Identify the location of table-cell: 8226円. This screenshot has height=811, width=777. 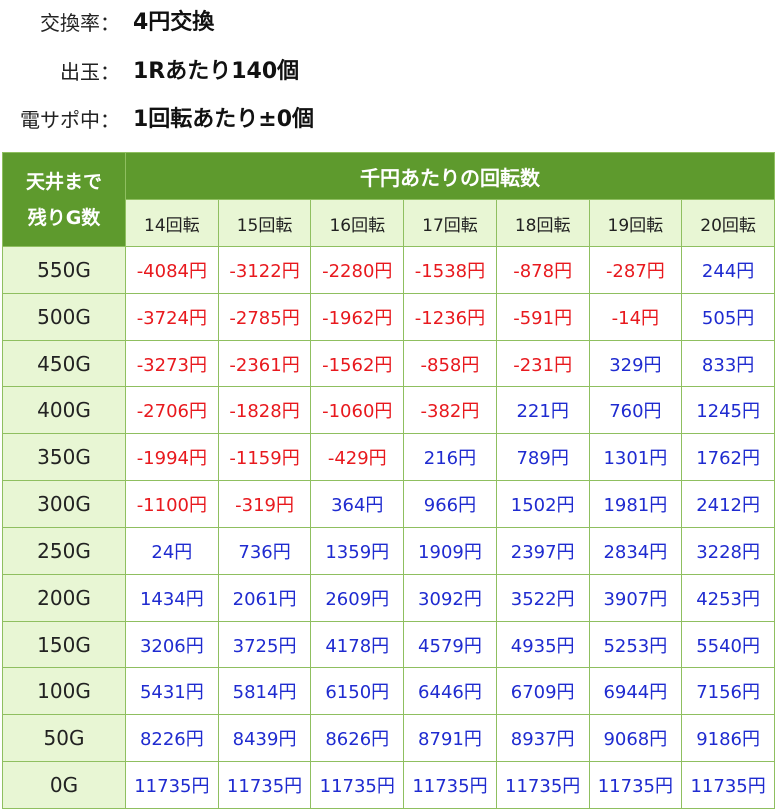
(172, 738).